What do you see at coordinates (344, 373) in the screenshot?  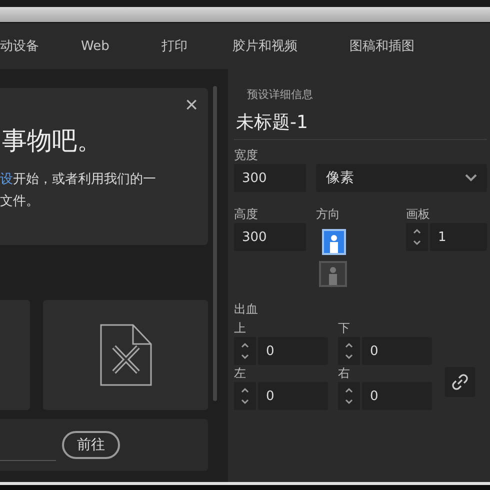 I see `field-label: 右` at bounding box center [344, 373].